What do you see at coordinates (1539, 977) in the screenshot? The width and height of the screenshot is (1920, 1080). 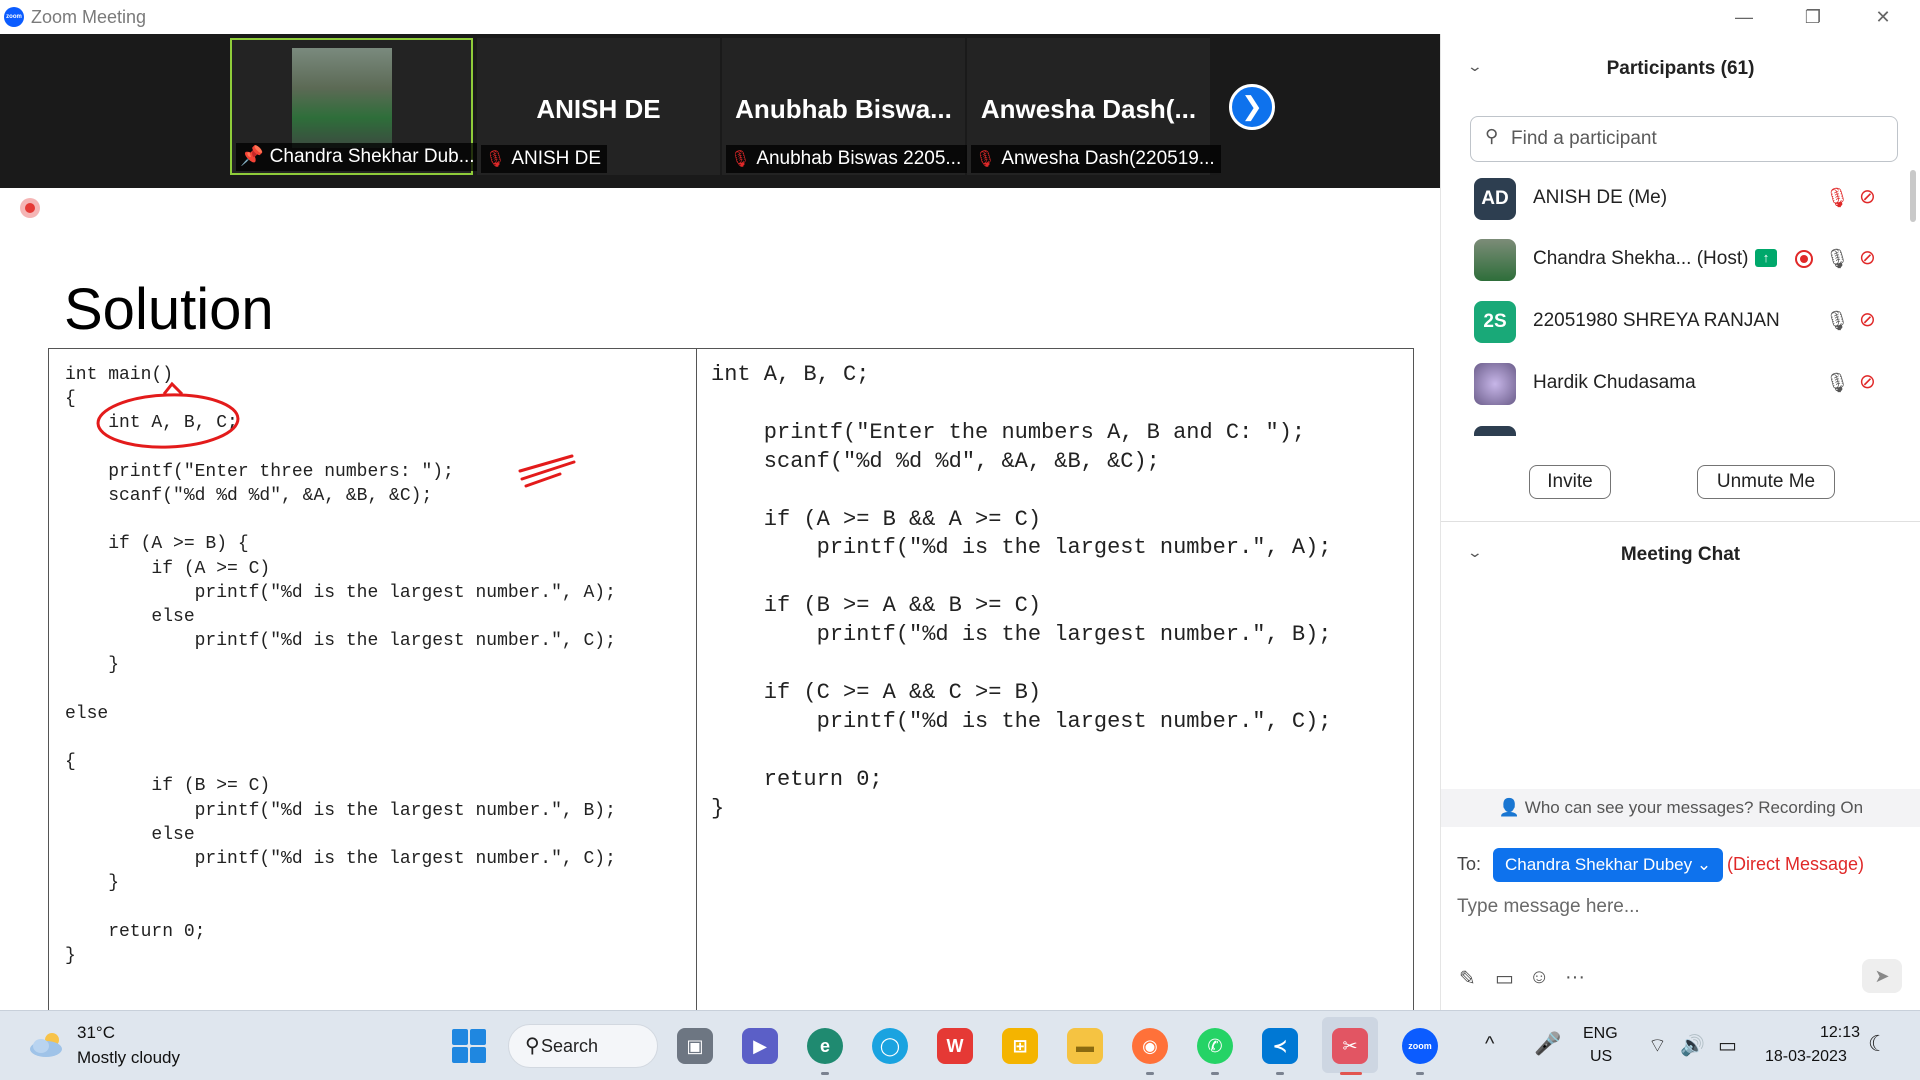 I see `emoji-icon: ☺` at bounding box center [1539, 977].